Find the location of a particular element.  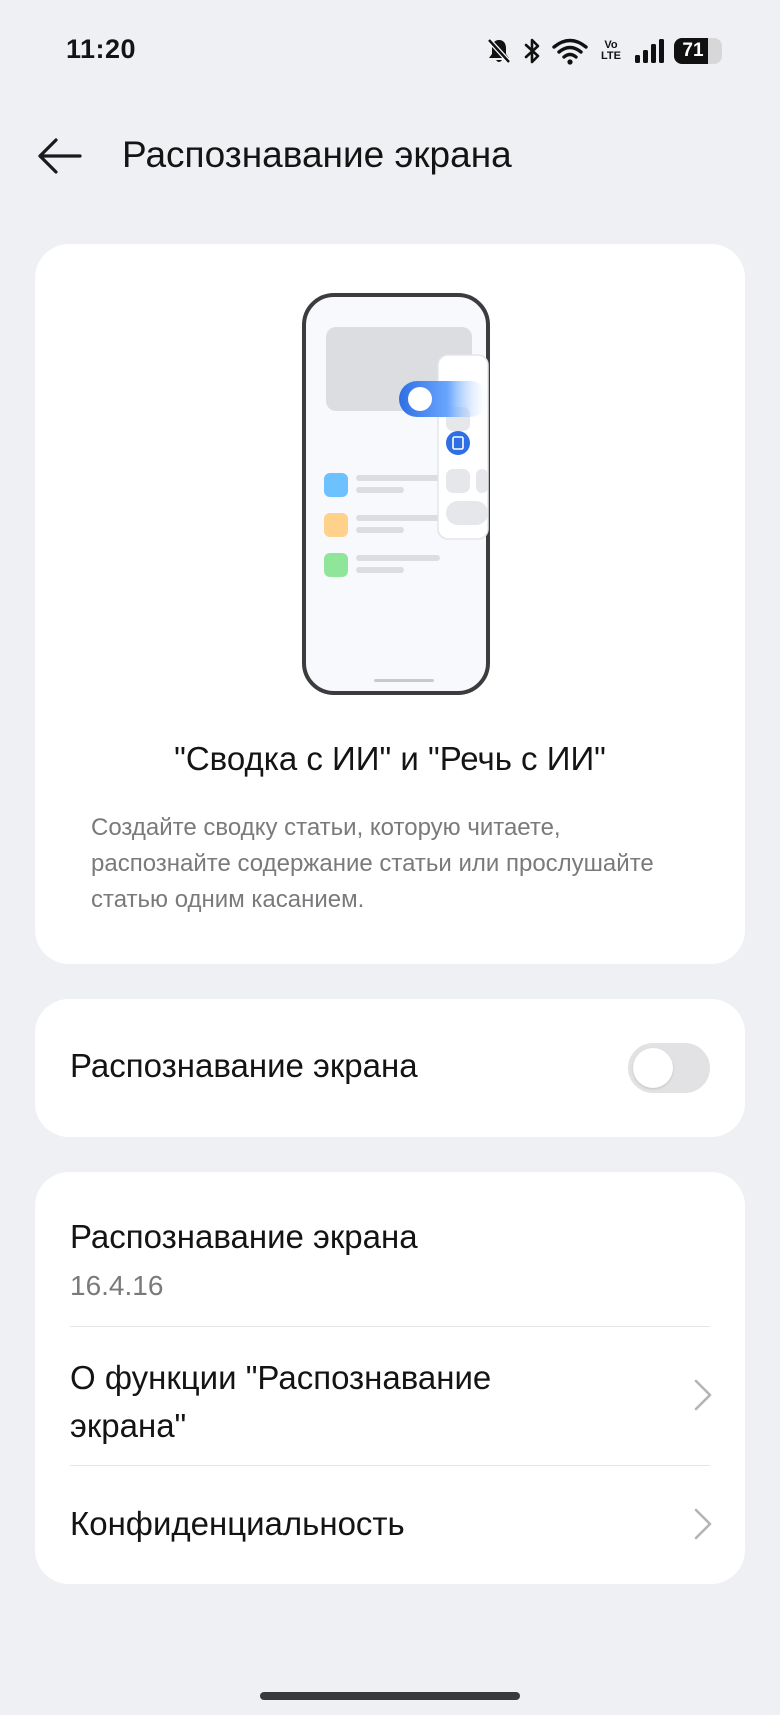

back-button is located at coordinates (60, 156).